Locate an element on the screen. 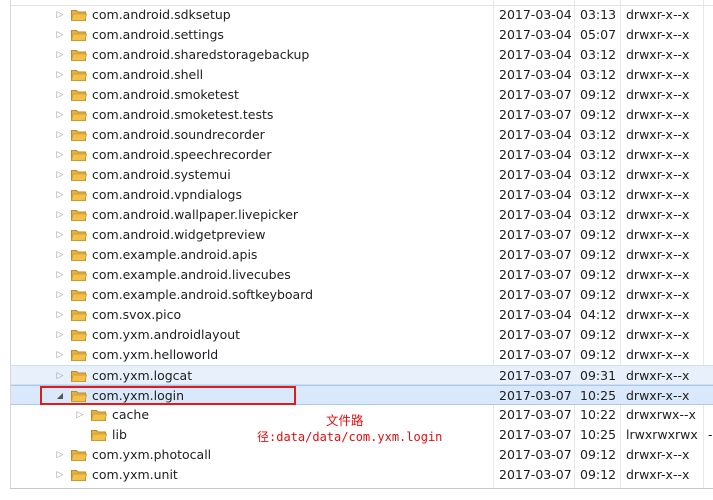  modified-time: 09:31 is located at coordinates (598, 375).